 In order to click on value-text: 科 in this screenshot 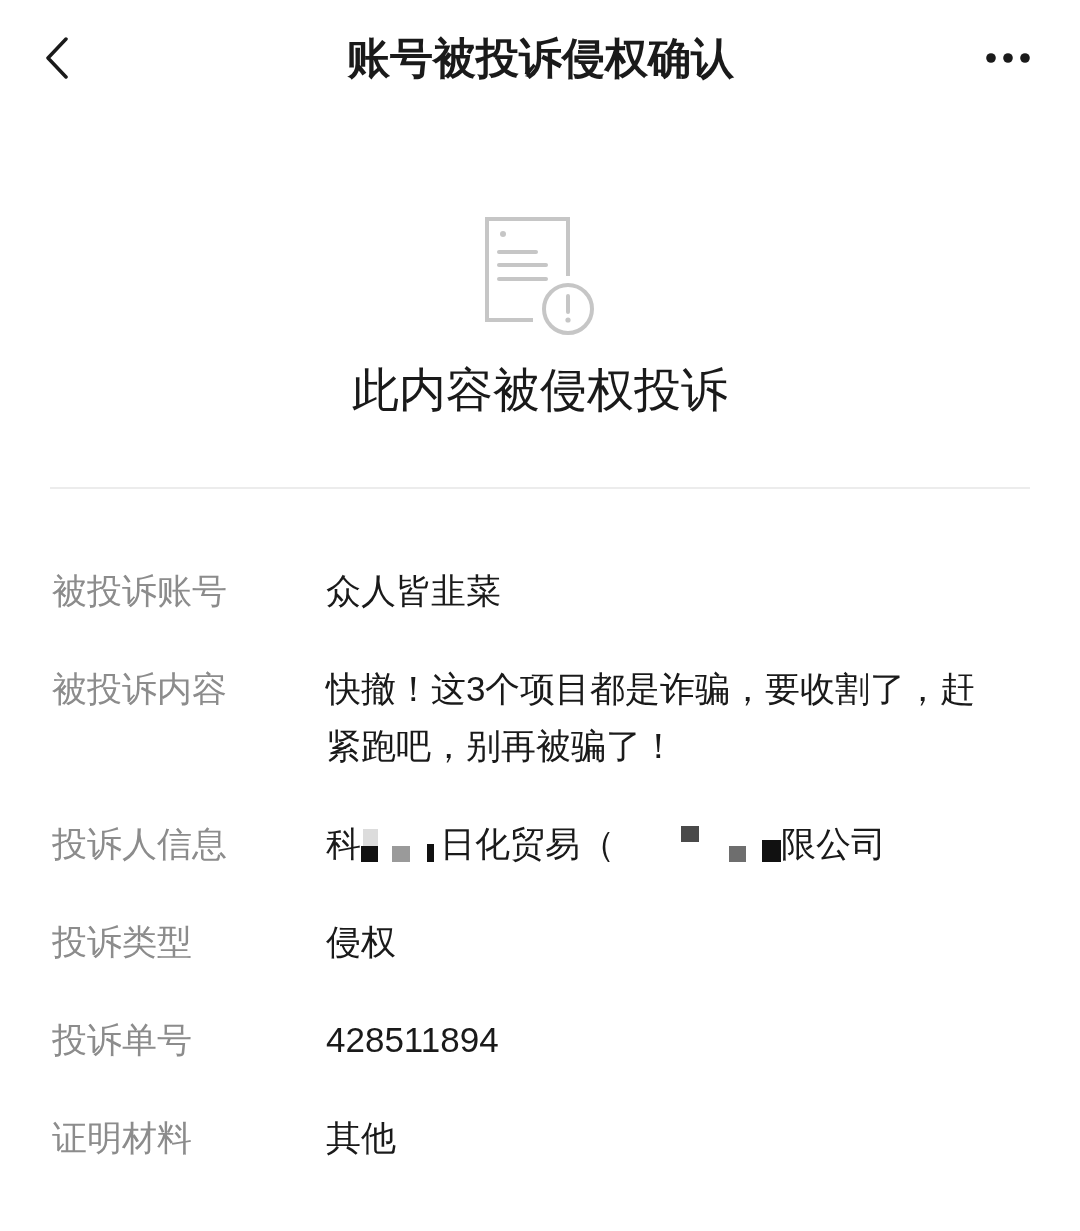, I will do `click(343, 844)`.